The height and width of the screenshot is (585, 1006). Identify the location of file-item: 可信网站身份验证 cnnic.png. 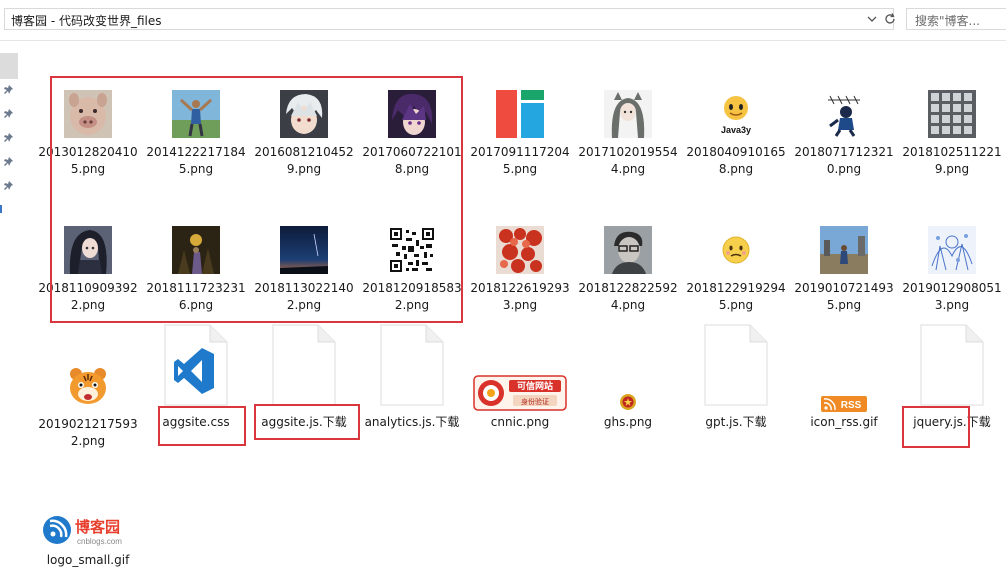
(520, 379).